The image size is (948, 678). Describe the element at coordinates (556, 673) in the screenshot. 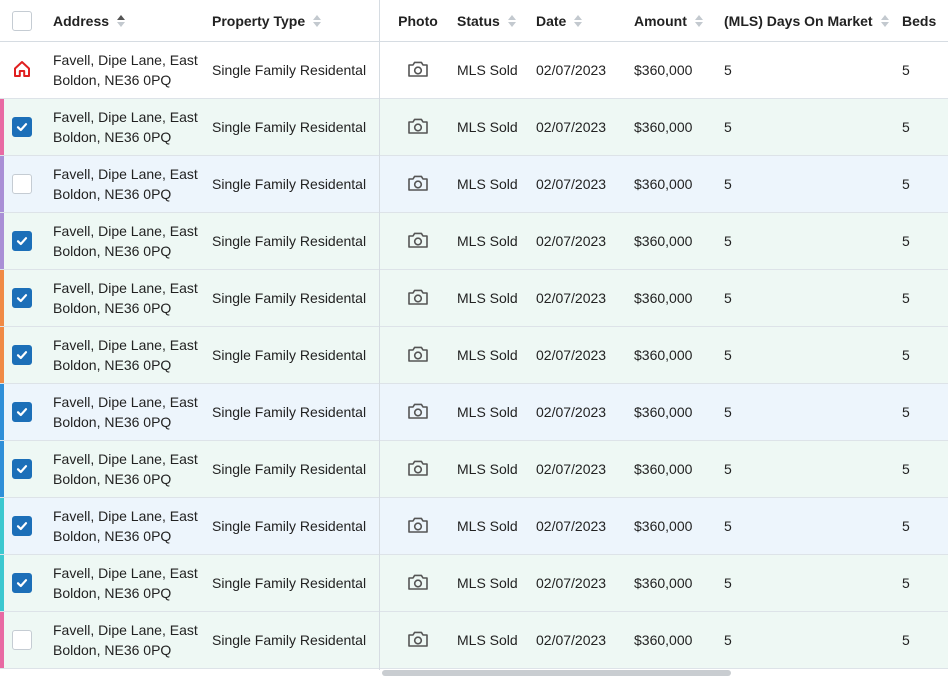

I see `horizontal-scrollbar` at that location.